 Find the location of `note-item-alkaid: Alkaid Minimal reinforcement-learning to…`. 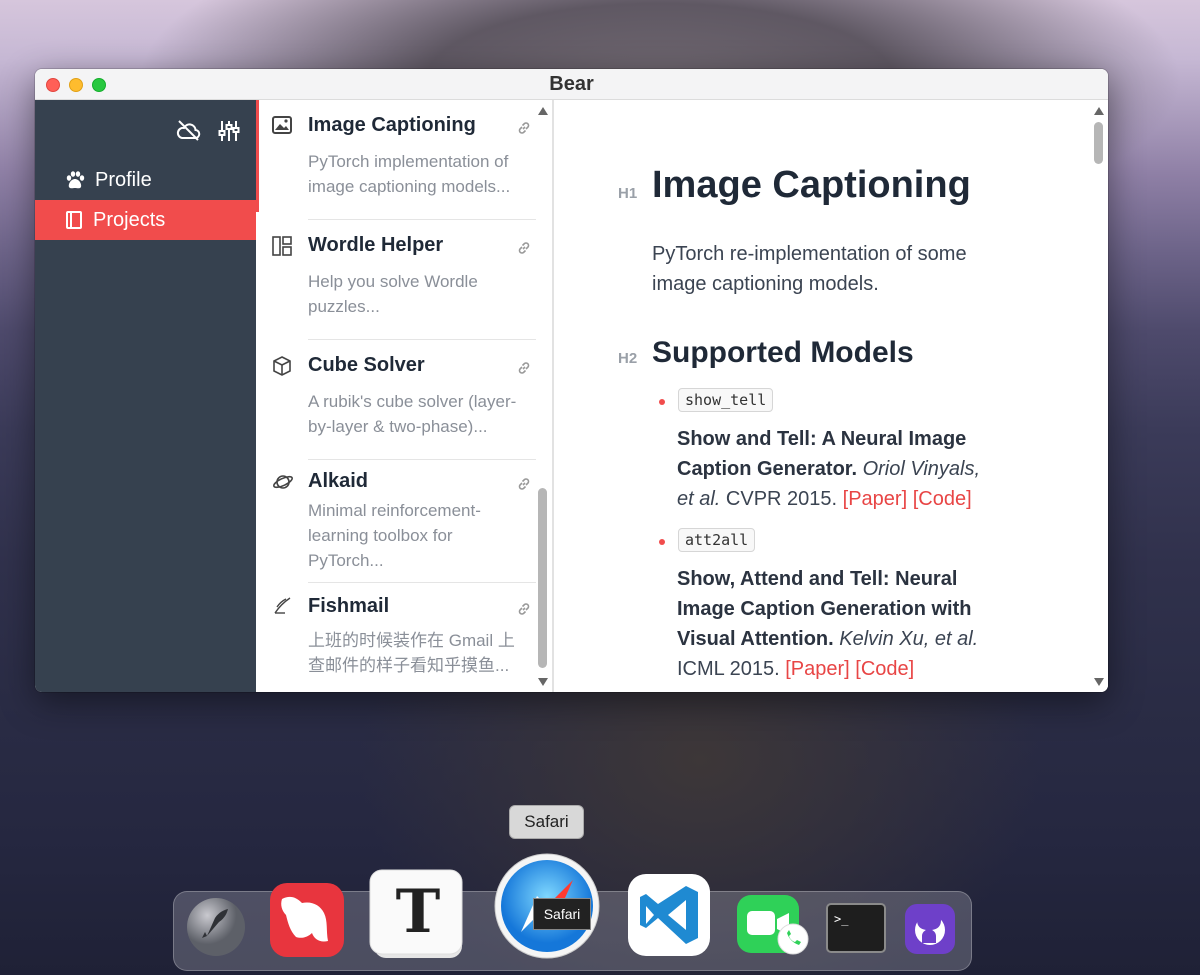

note-item-alkaid: Alkaid Minimal reinforcement-learning to… is located at coordinates (397, 521).